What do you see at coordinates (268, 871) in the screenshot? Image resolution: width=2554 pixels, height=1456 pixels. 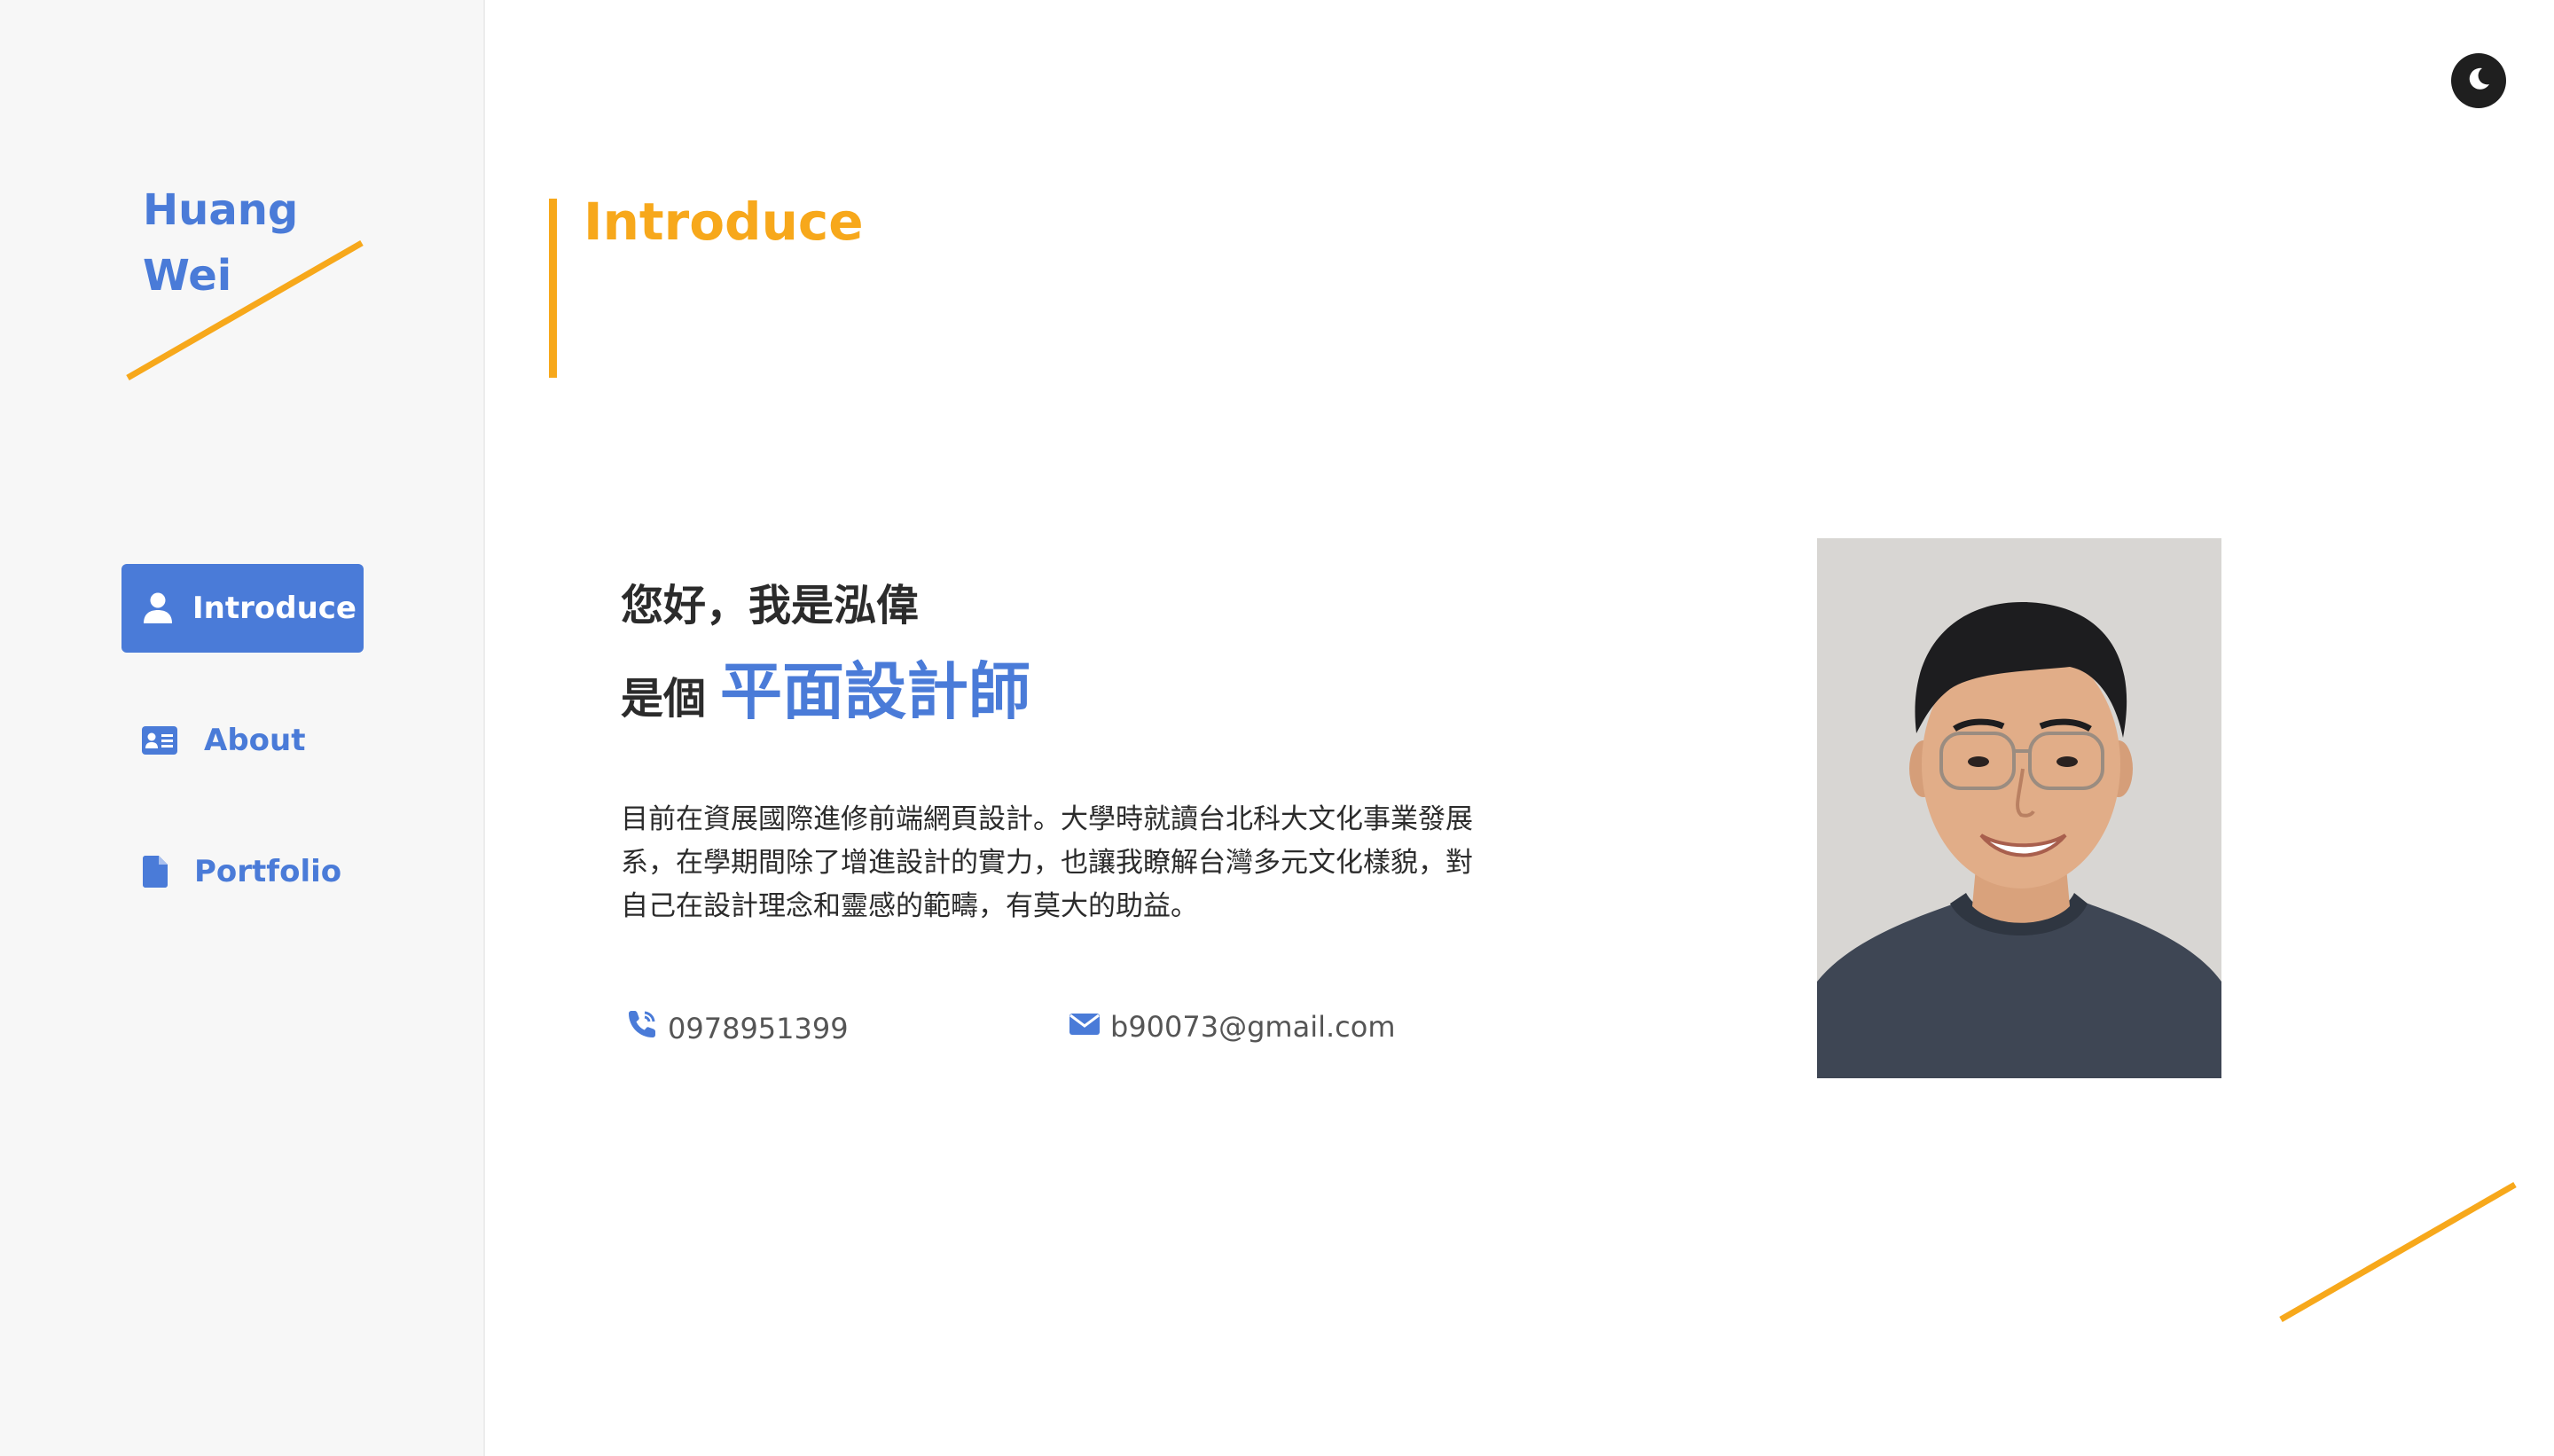 I see `nav-label-portfolio: Portfolio` at bounding box center [268, 871].